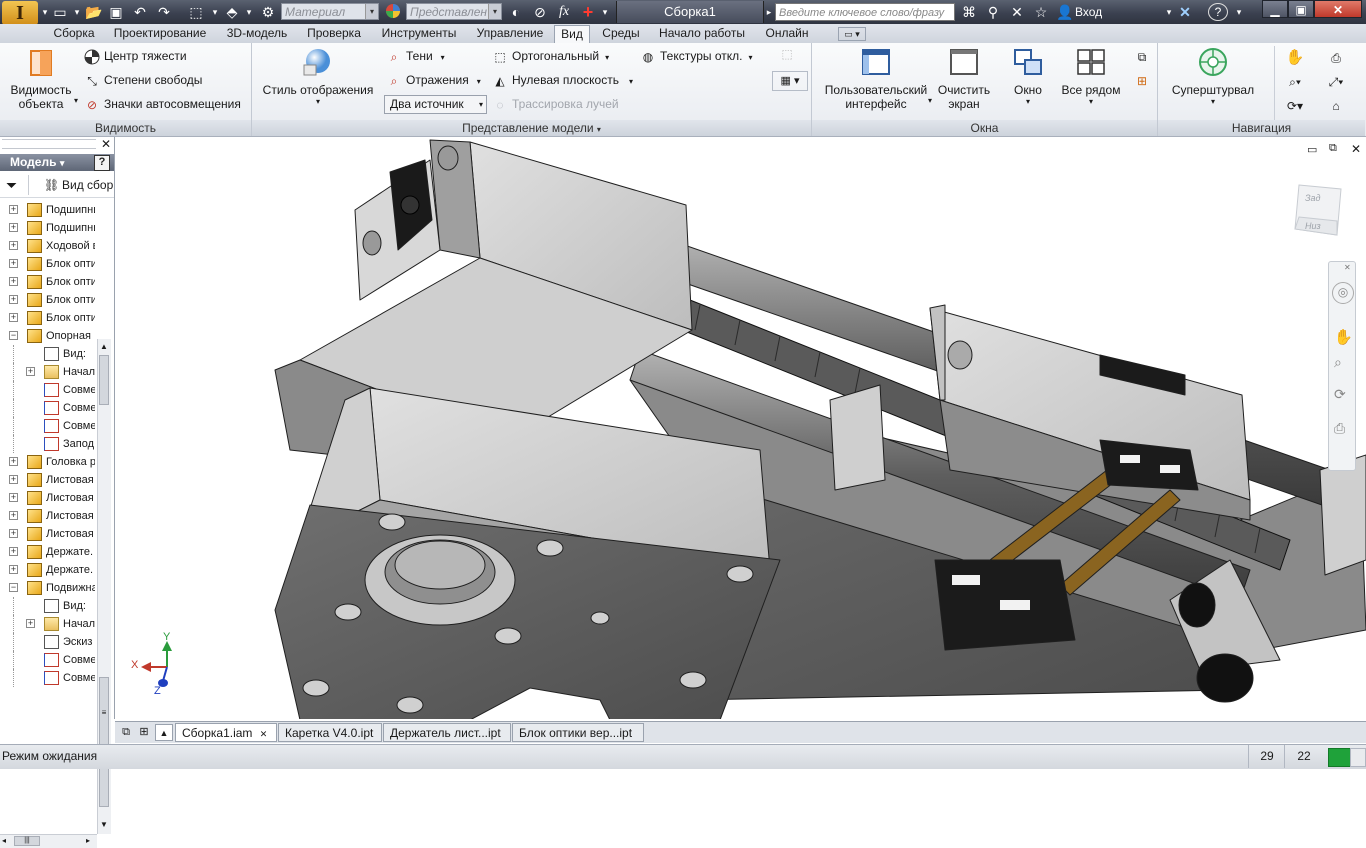  Describe the element at coordinates (47, 444) in the screenshot. I see `tree-item: Запод` at that location.